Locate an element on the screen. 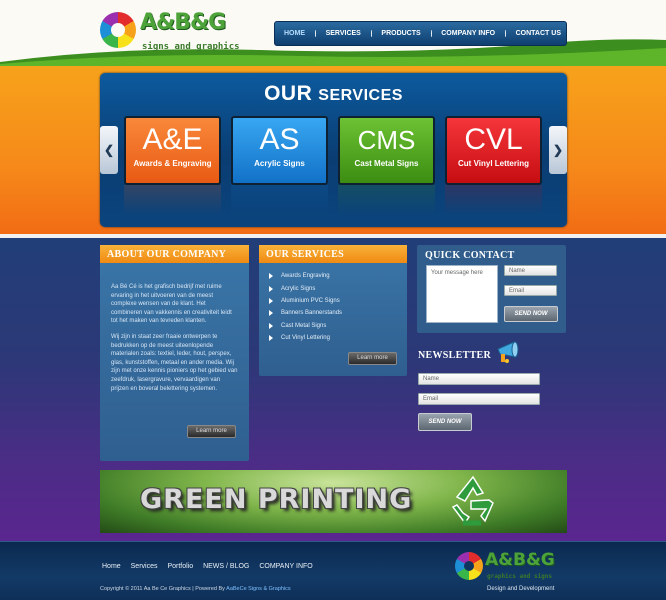  tile-acrylic-signs: AS Acrylic Signs is located at coordinates (279, 150).